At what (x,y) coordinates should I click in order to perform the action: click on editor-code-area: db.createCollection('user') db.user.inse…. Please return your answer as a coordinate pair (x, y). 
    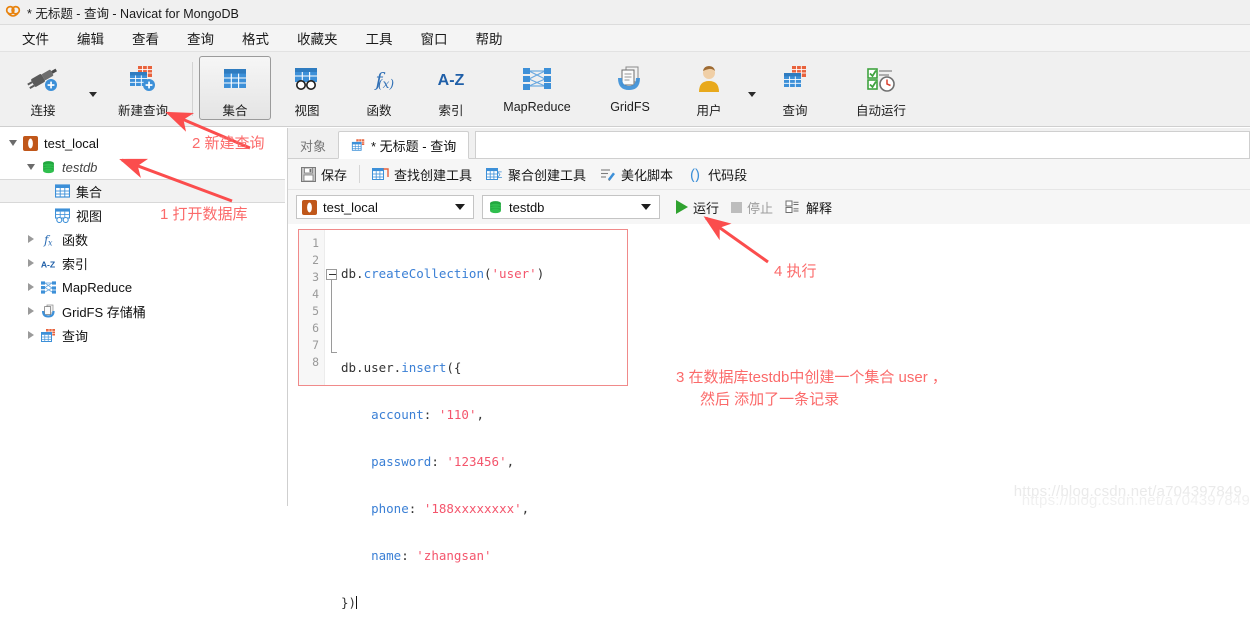
    Looking at the image, I should click on (483, 420).